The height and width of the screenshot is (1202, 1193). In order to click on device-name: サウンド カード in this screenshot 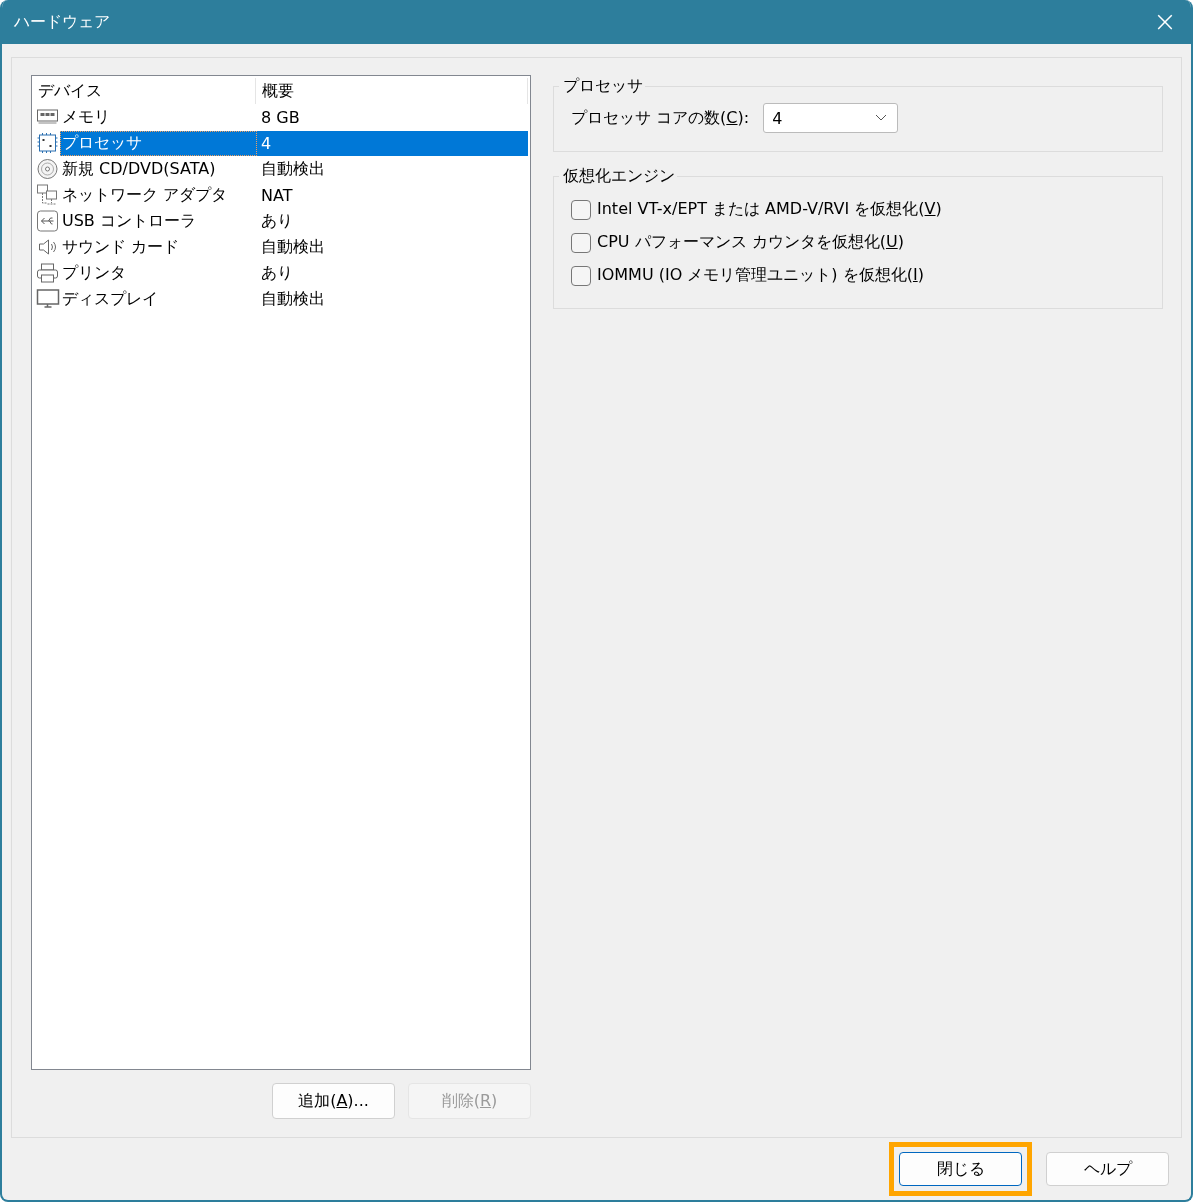, I will do `click(158, 247)`.